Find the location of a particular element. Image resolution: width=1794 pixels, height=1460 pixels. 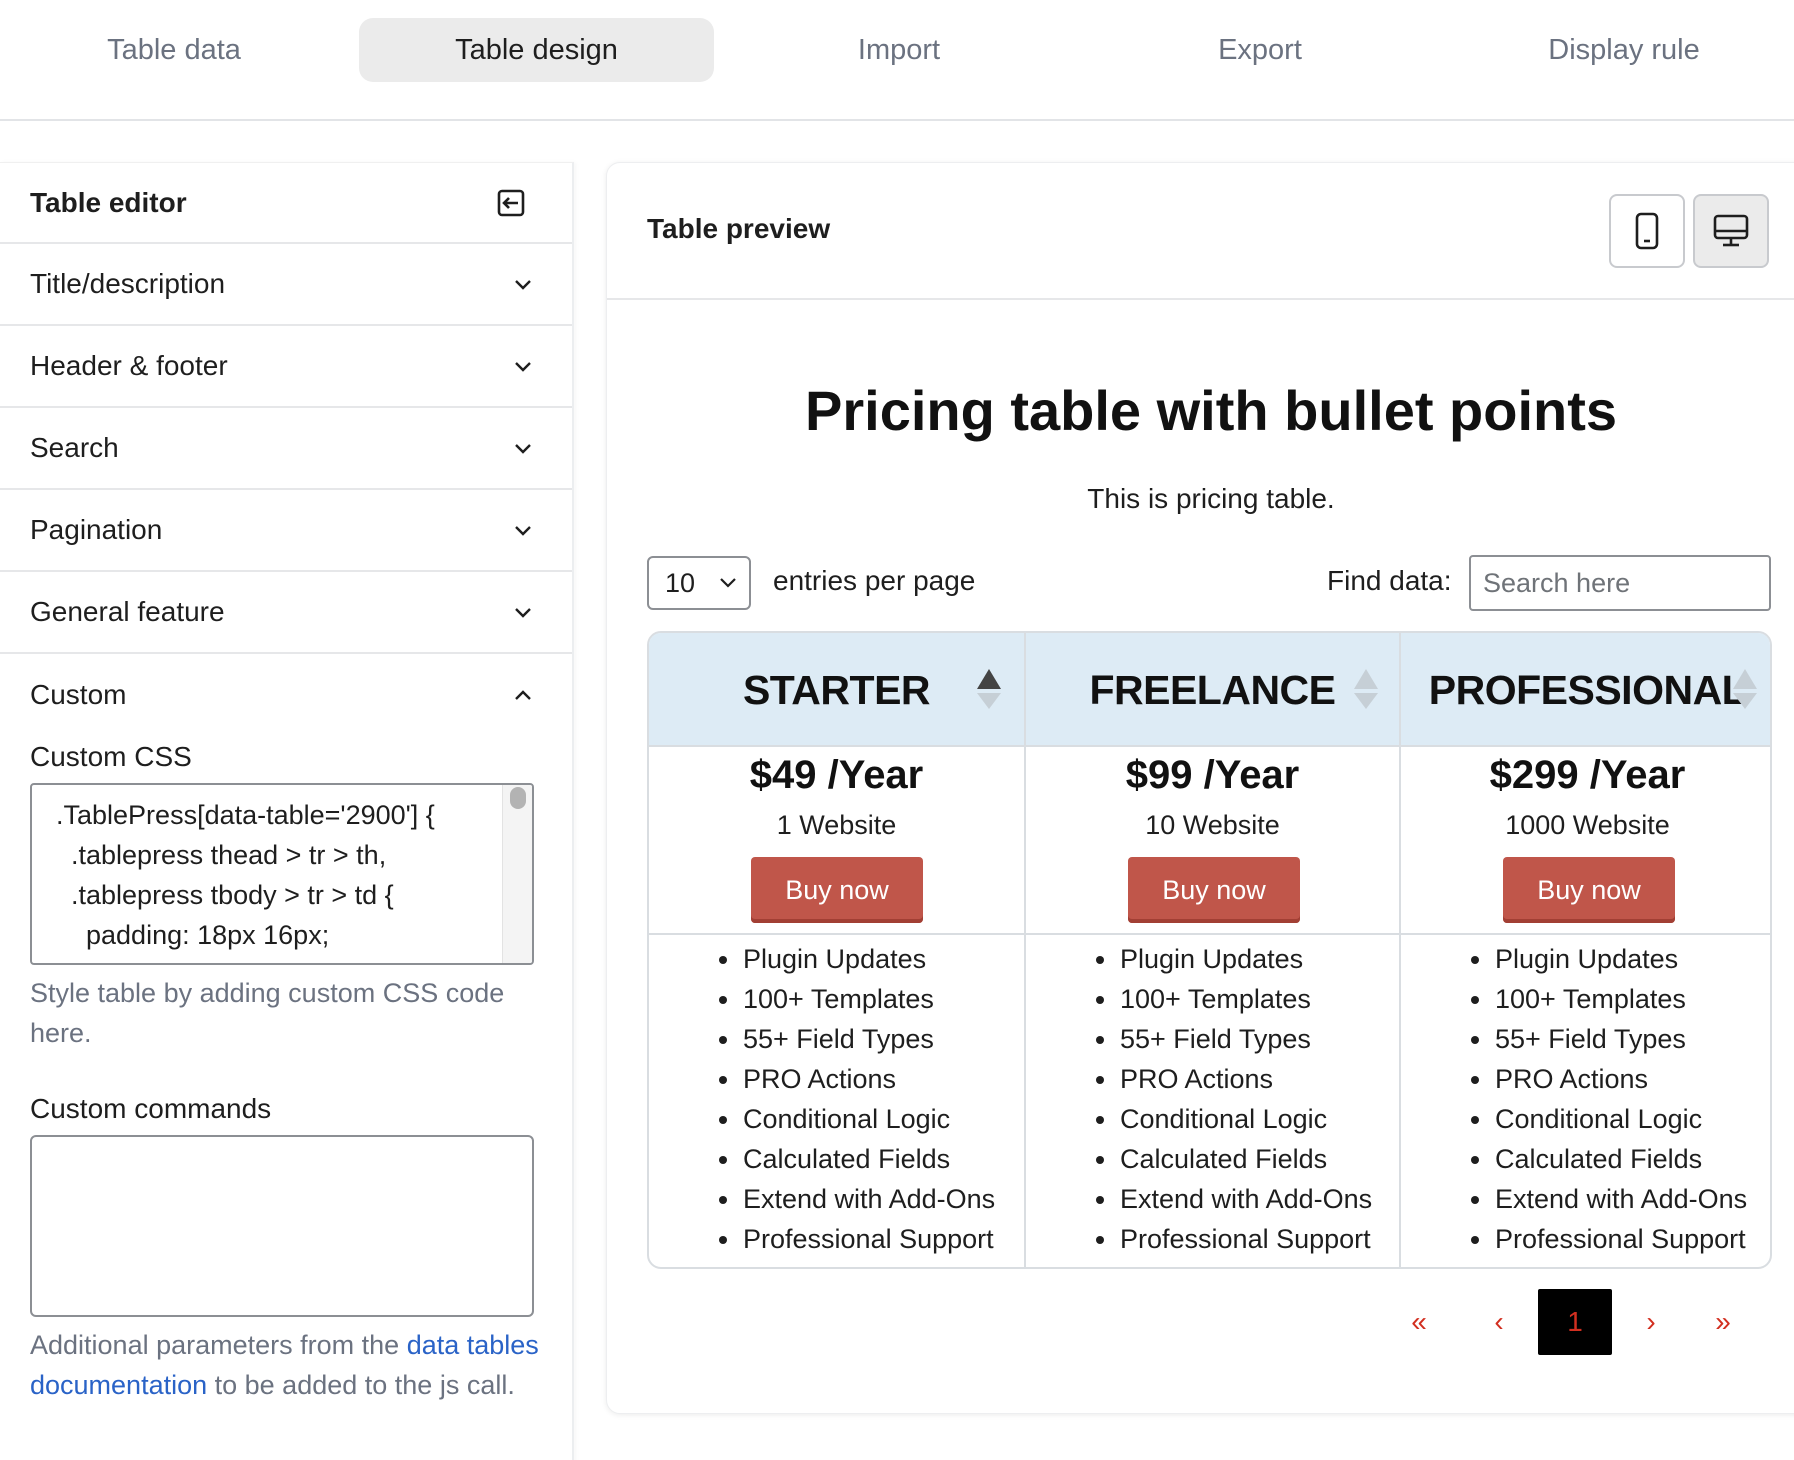

plan-name: PROFESSIONAL is located at coordinates (1587, 690).